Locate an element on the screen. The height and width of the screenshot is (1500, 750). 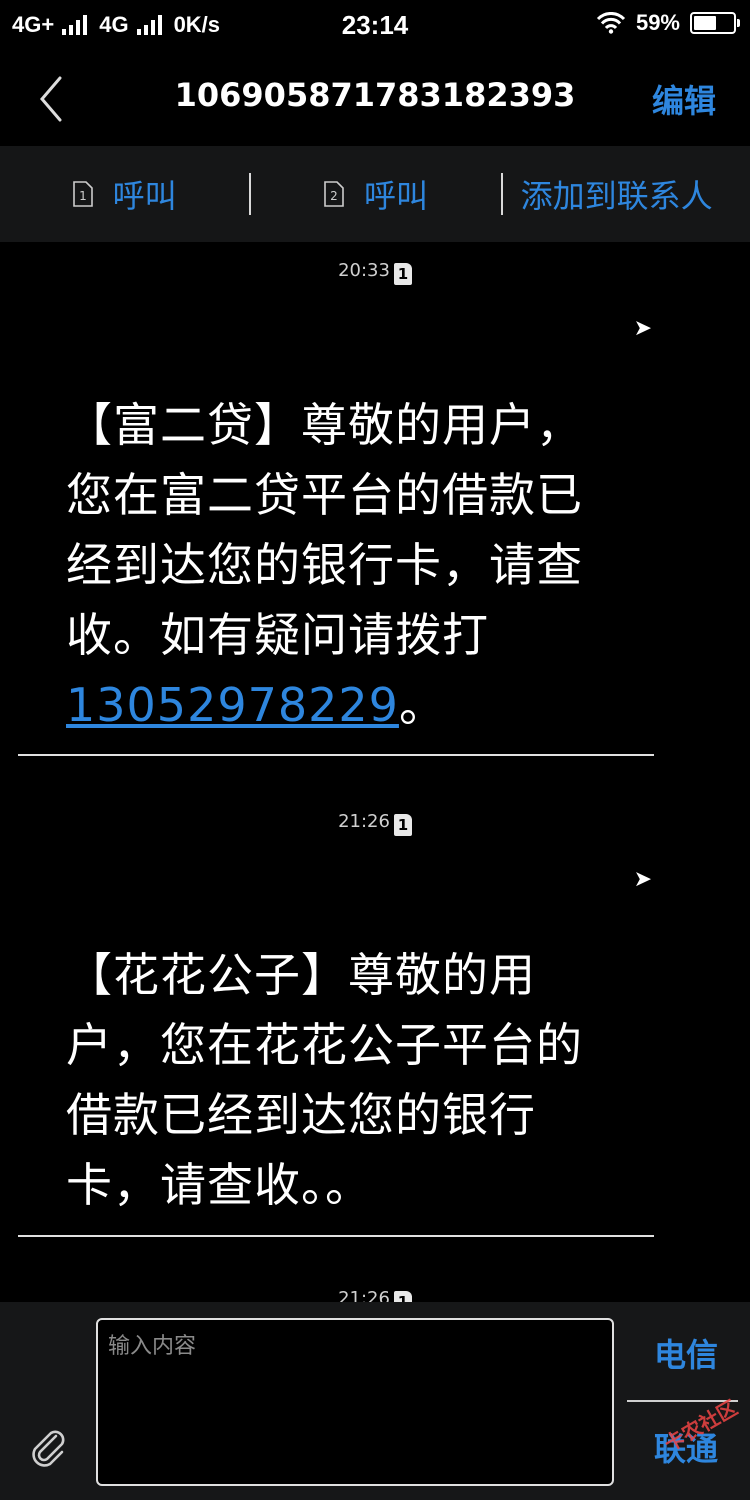
status-bar: 4G+ 4G 0K/s 23:14 59% is located at coordinates (375, 26).